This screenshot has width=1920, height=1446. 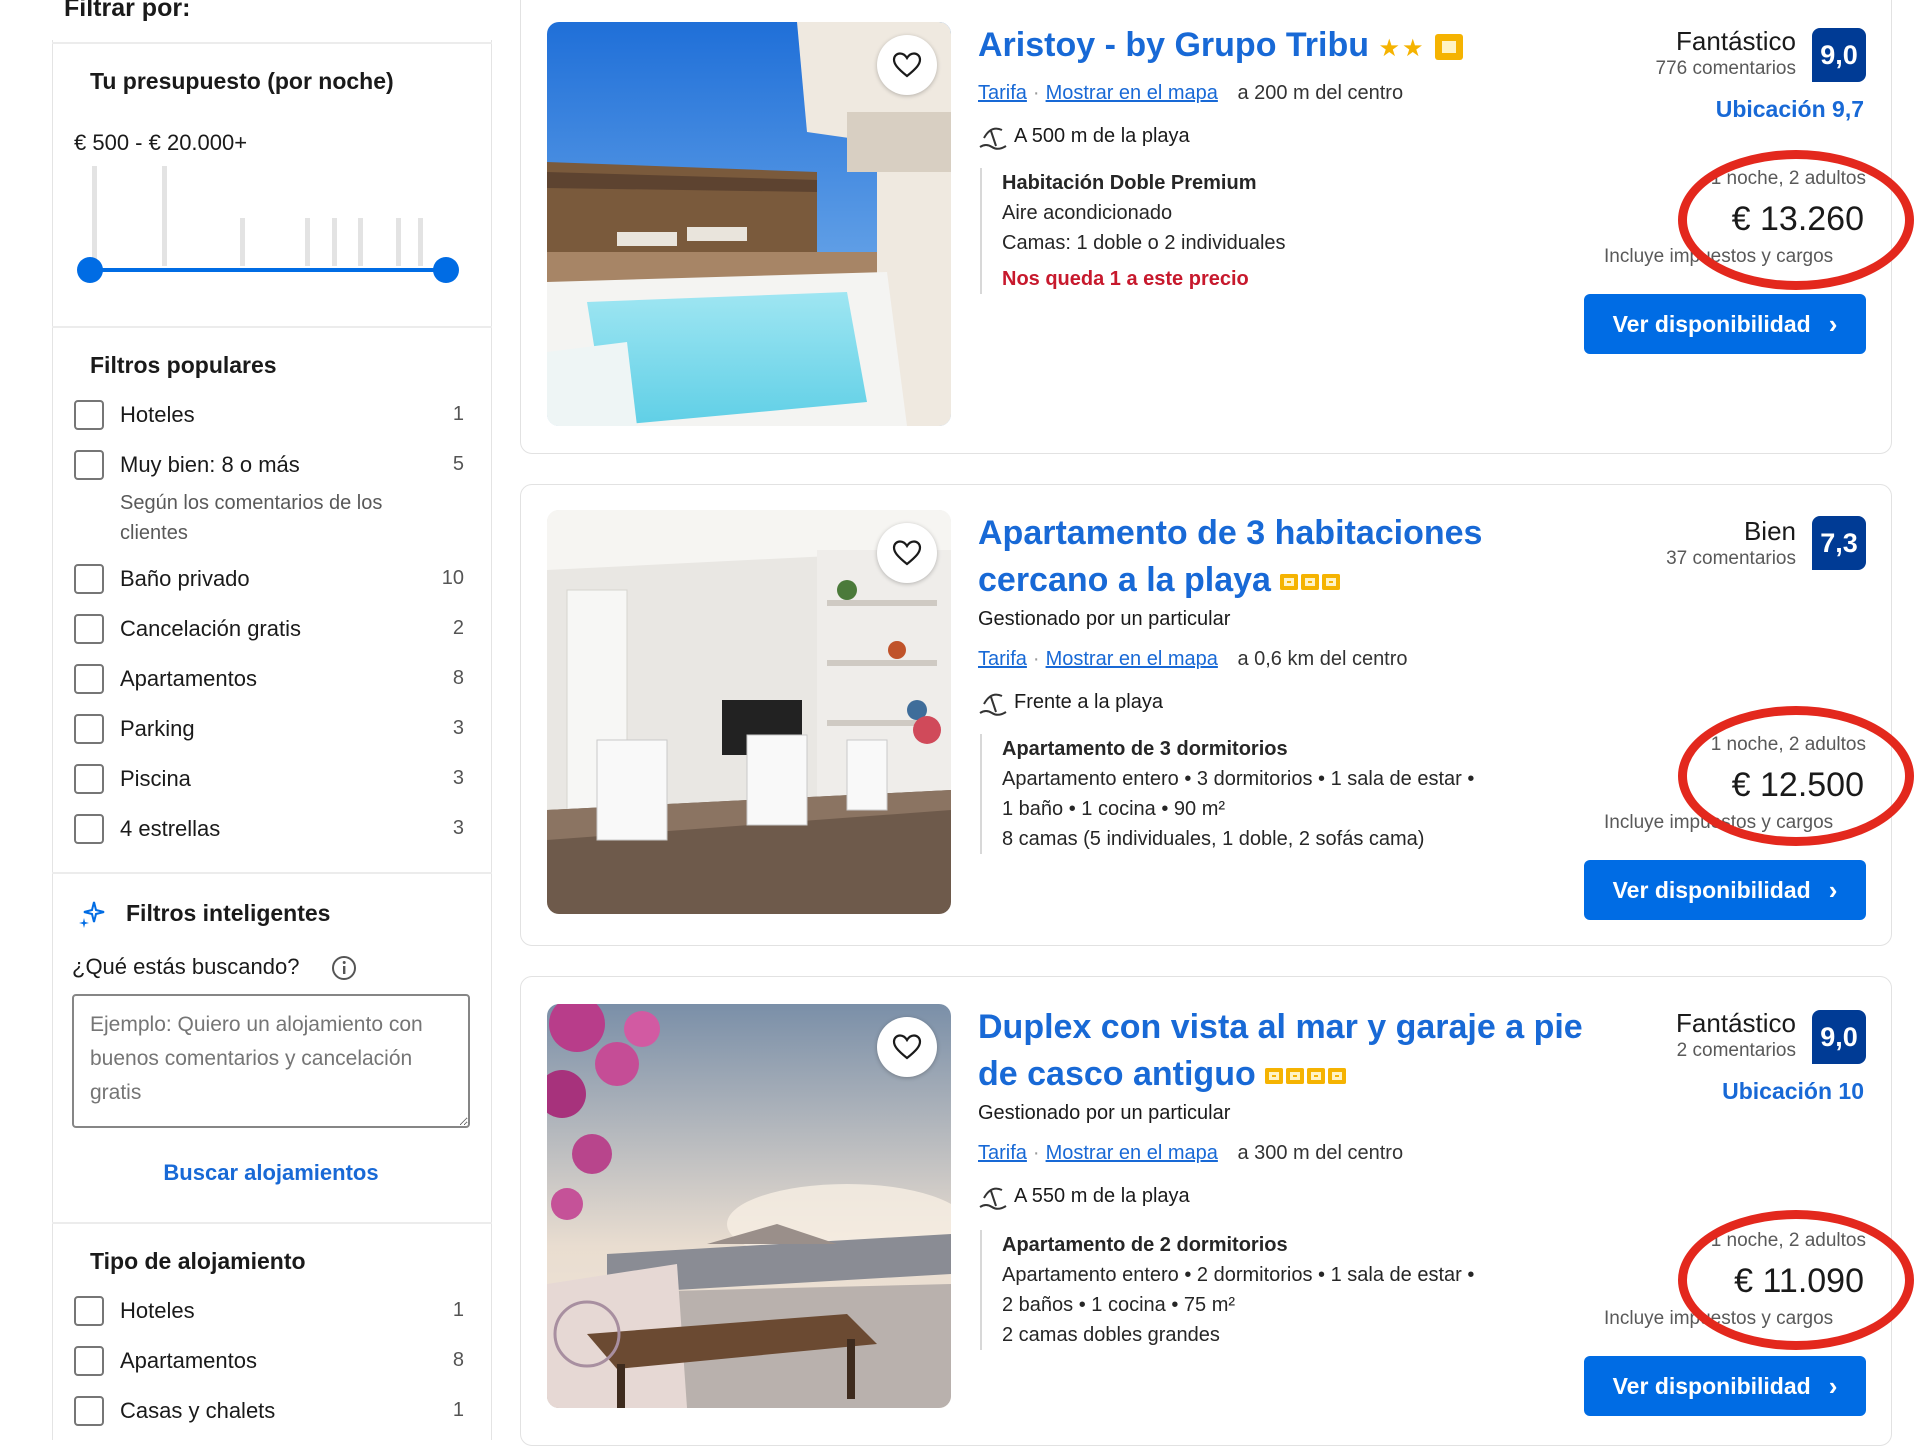 I want to click on filter-free-cancellation: Cancelación gratis 2, so click(x=269, y=632).